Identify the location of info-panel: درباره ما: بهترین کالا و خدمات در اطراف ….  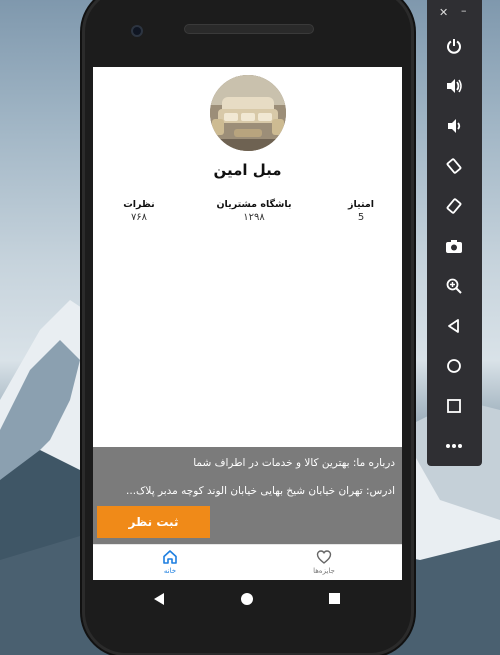
(247, 495).